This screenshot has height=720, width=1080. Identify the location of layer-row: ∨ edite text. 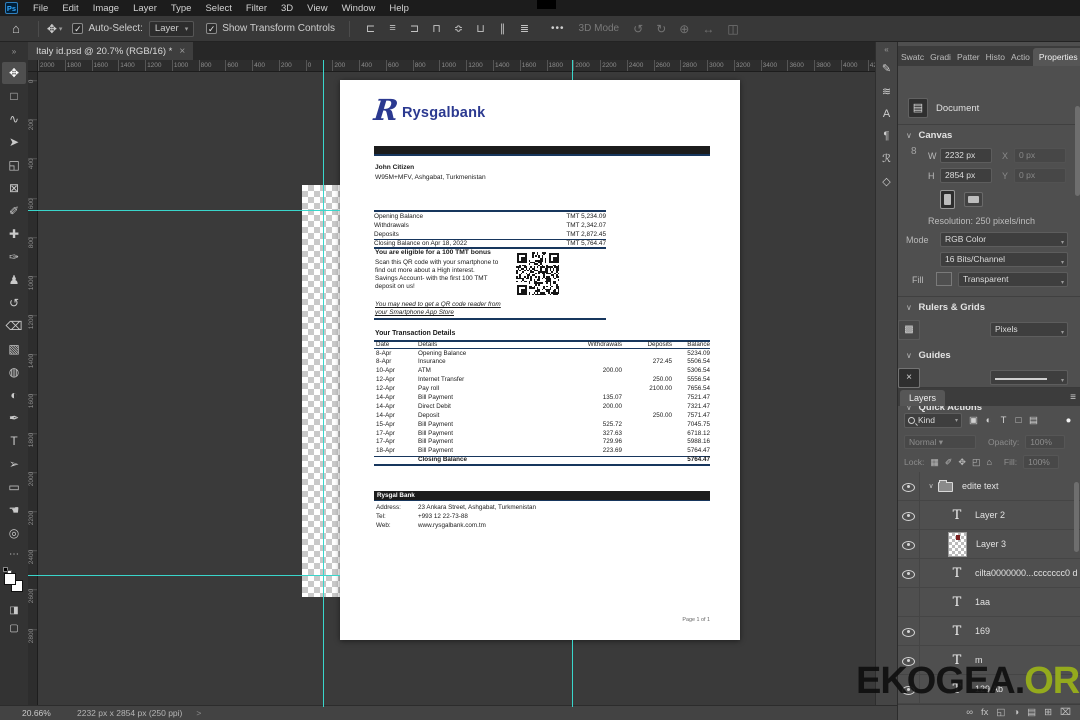
(989, 486).